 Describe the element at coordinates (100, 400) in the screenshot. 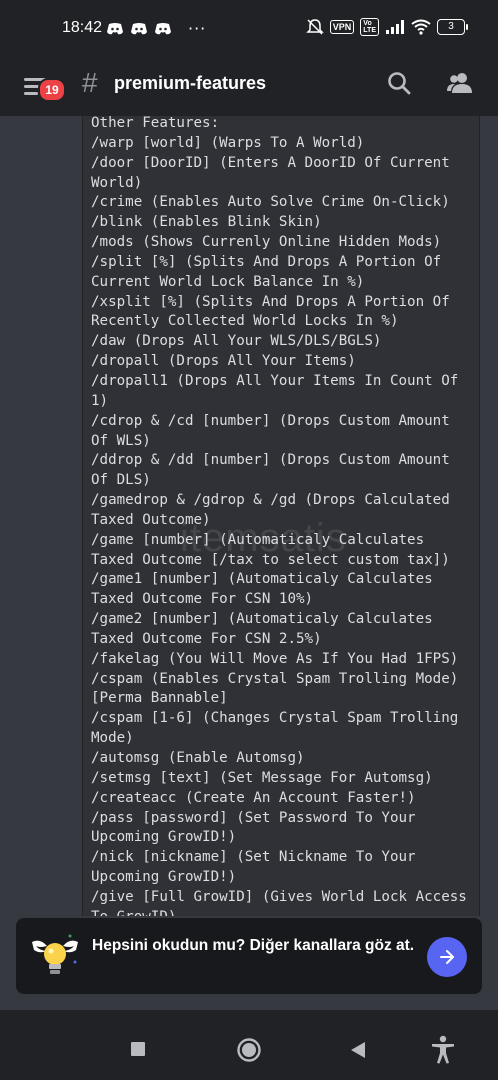

I see `command-line: 1)` at that location.